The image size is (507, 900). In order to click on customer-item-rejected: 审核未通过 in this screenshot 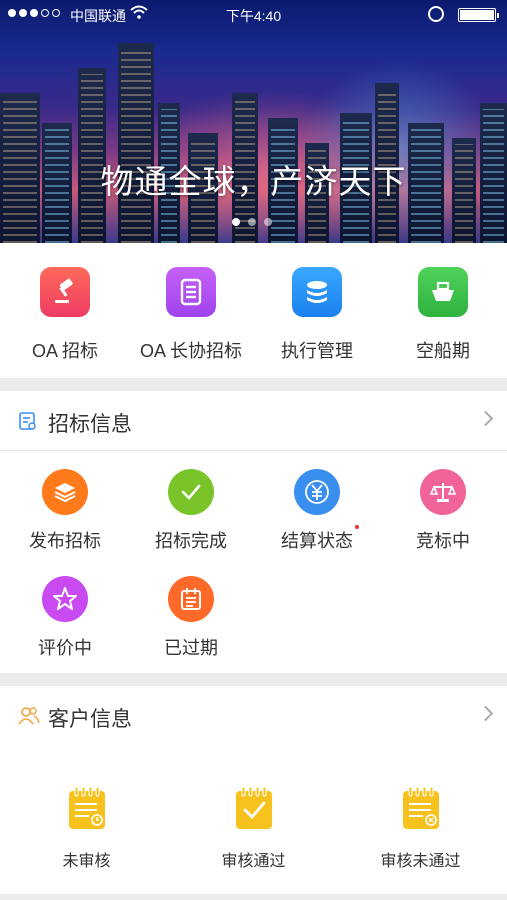, I will do `click(420, 828)`.